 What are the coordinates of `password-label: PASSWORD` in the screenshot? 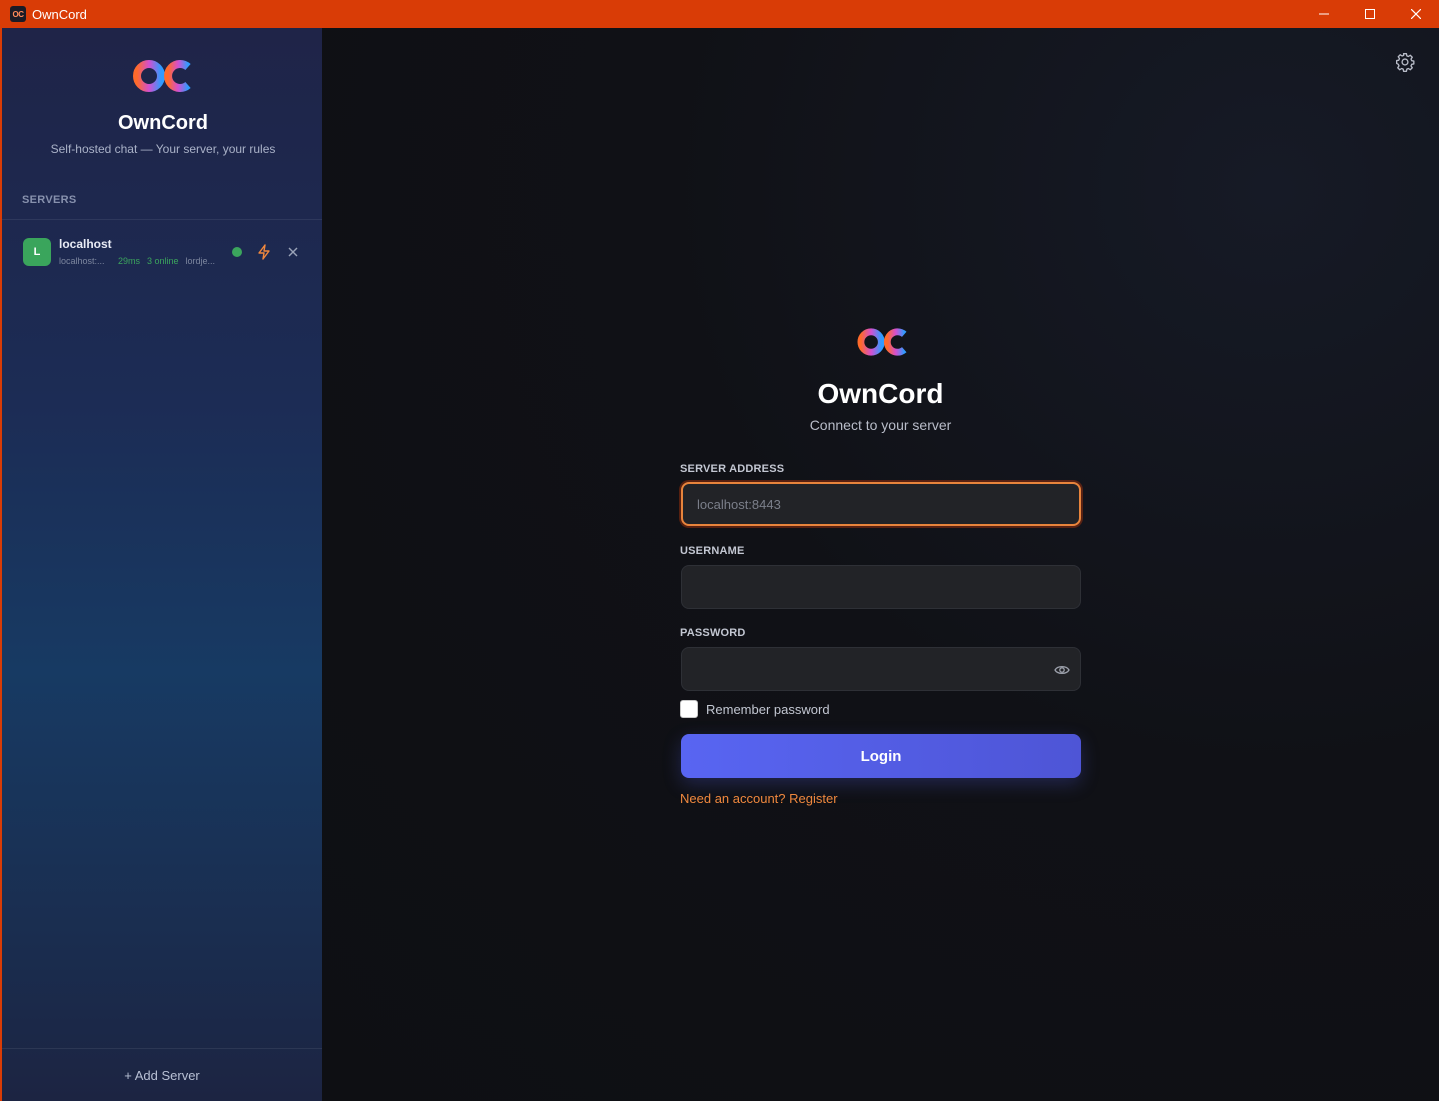 It's located at (713, 633).